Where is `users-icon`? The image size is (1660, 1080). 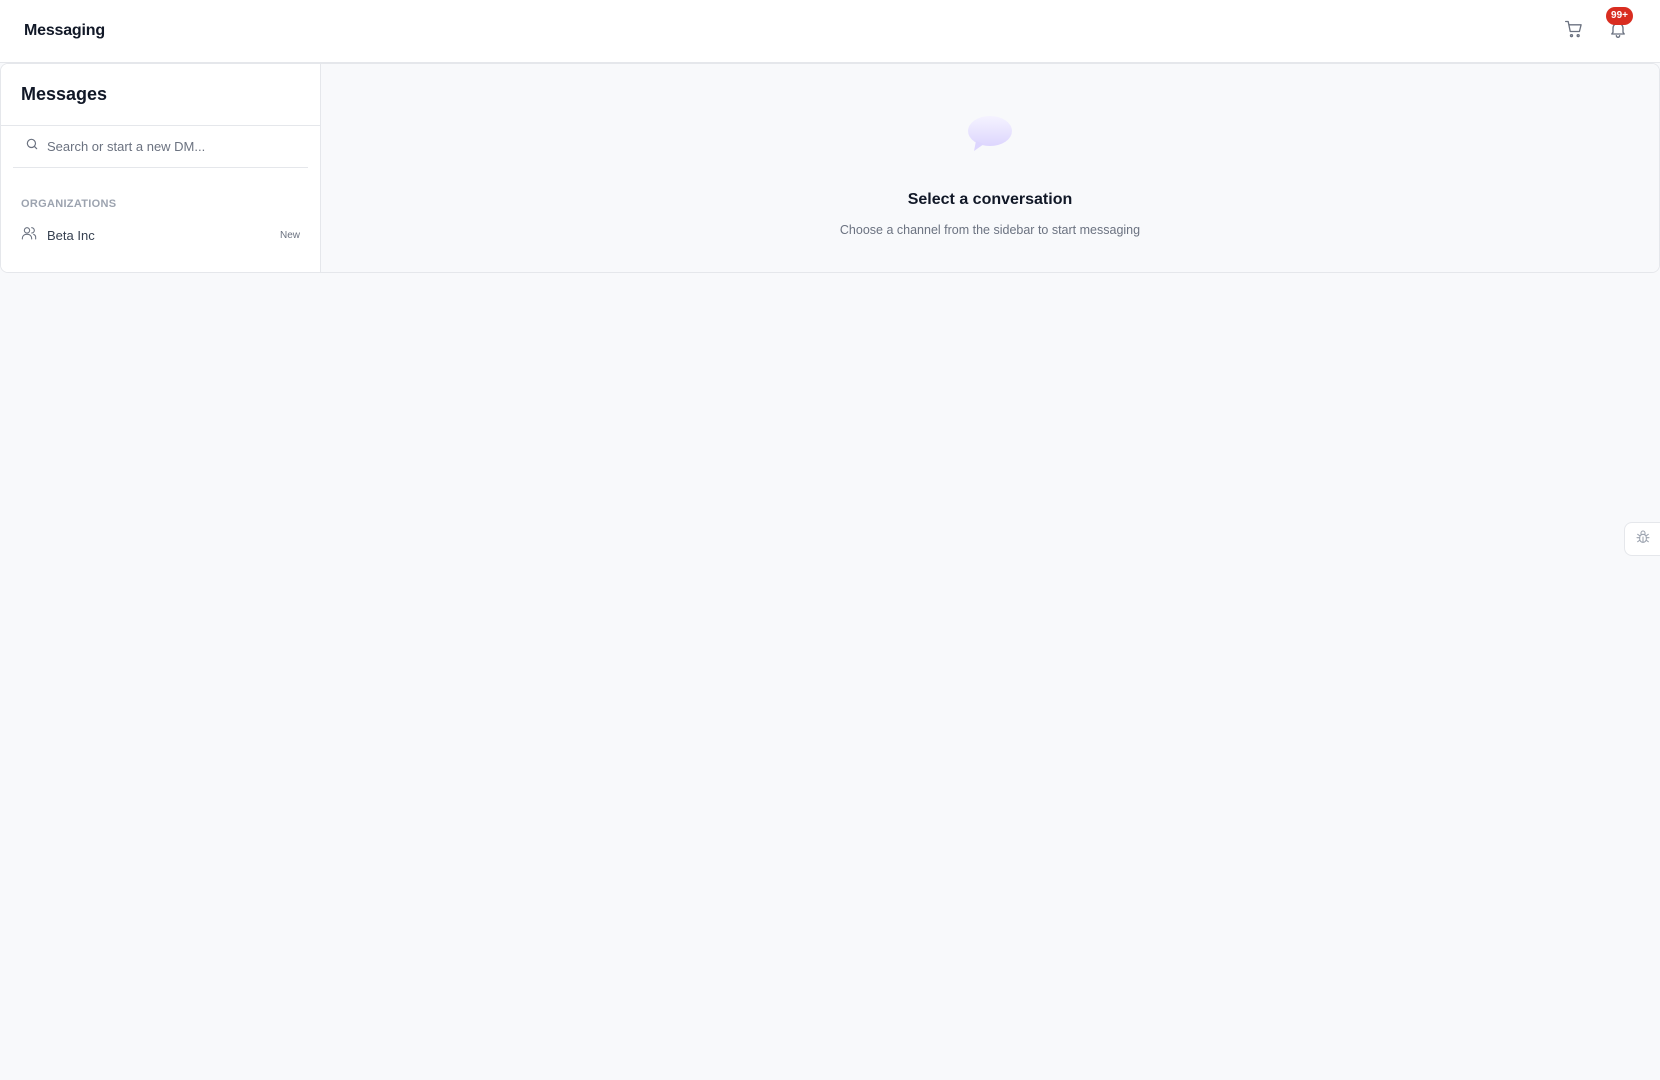
users-icon is located at coordinates (29, 235).